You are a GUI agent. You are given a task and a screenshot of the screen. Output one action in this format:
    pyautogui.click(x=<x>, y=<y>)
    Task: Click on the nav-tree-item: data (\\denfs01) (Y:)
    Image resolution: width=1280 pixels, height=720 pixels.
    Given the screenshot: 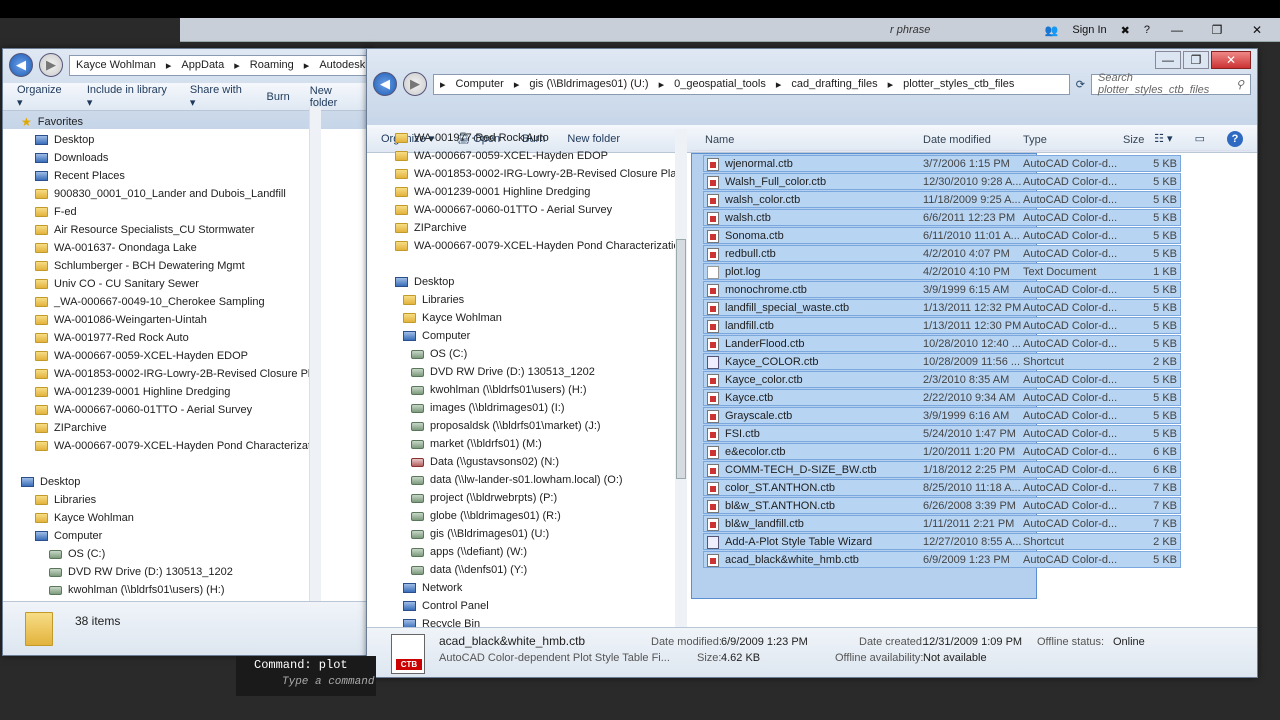 What is the action you would take?
    pyautogui.click(x=469, y=570)
    